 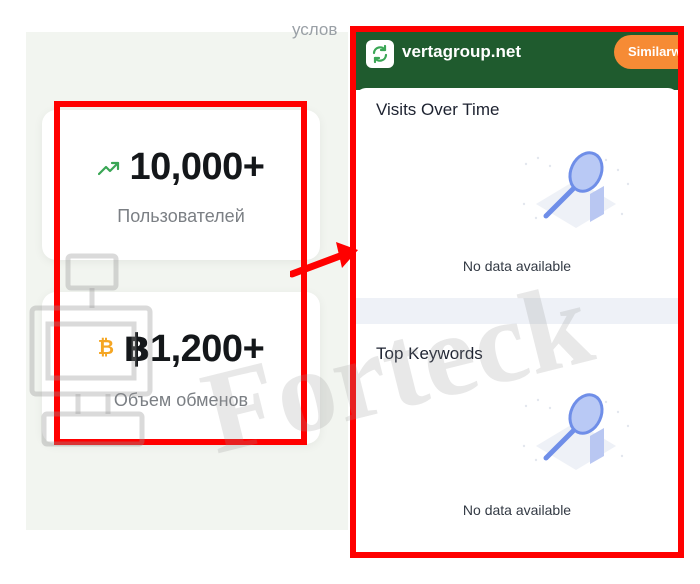 I want to click on cut-off-heading: услов, so click(x=315, y=29).